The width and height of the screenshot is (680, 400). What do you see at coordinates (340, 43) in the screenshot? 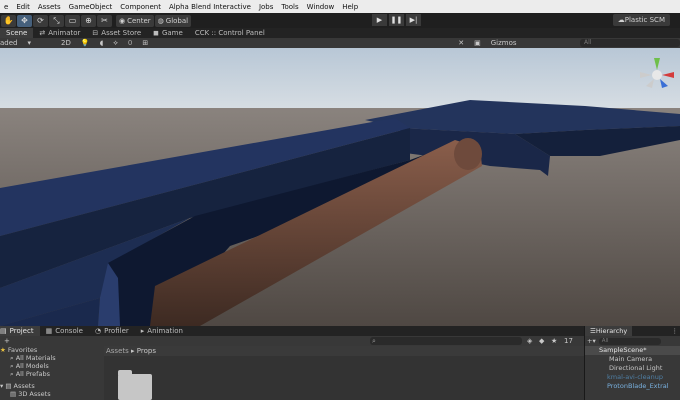
I see `scene-toolbar: aded ▾ 2D 💡 ◖ ⟡ 0 ⊞ ✕ ▣ Gizmos All` at bounding box center [340, 43].